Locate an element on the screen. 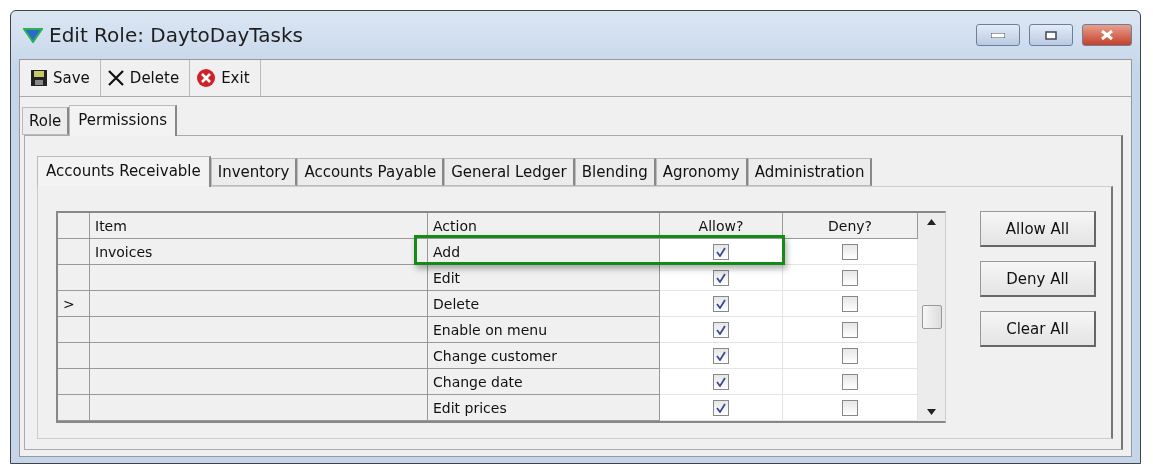 This screenshot has width=1153, height=476. tab: Inventory is located at coordinates (254, 172).